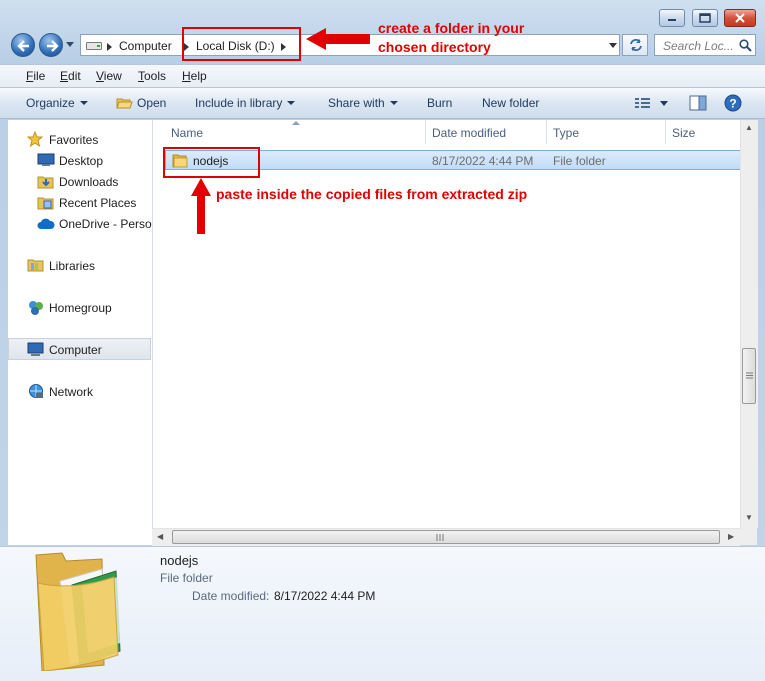 The image size is (765, 681). I want to click on minimize-icon, so click(672, 18).